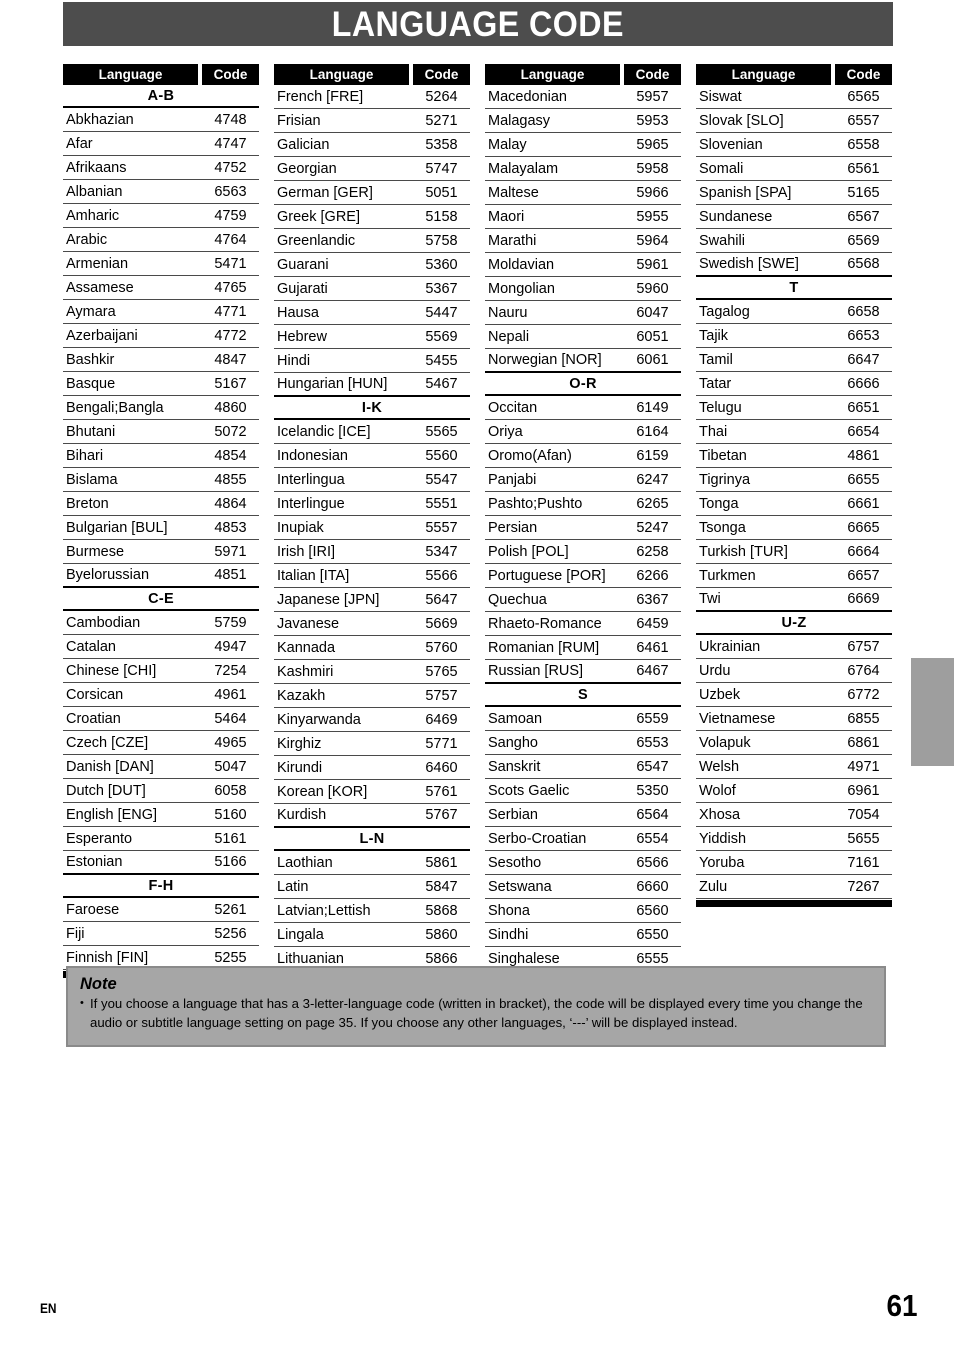 The image size is (954, 1348). Describe the element at coordinates (294, 360) in the screenshot. I see `language-name: Hindi` at that location.